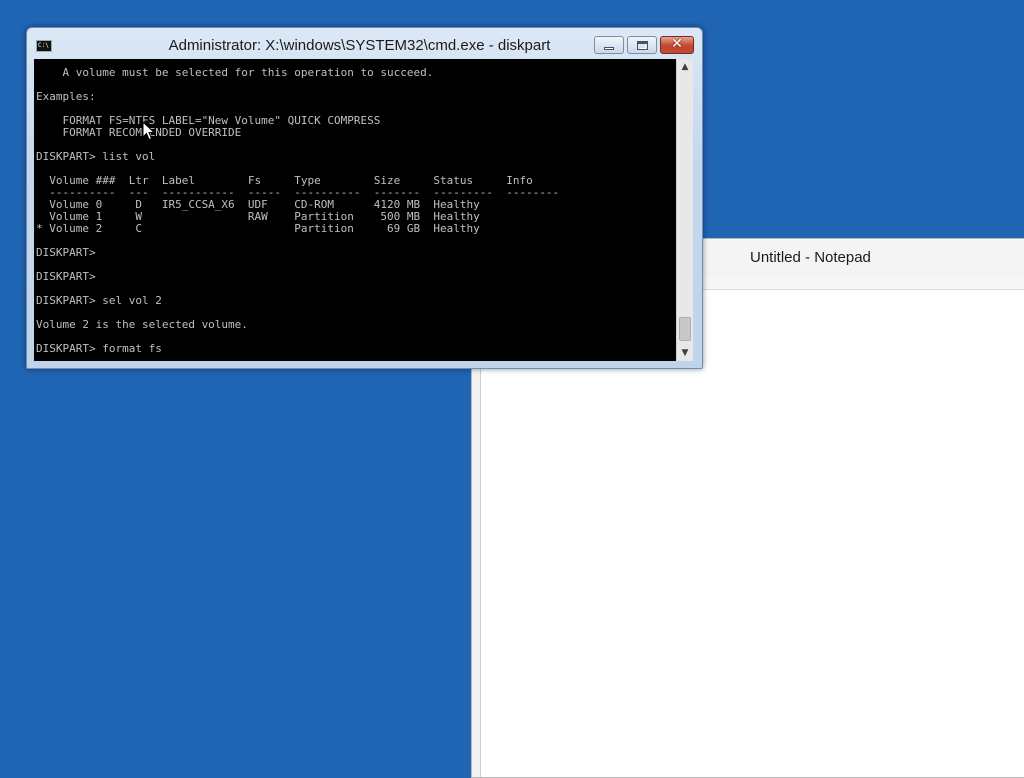 This screenshot has height=778, width=1024. Describe the element at coordinates (297, 349) in the screenshot. I see `console-input-line: DISKPART> format fs` at that location.